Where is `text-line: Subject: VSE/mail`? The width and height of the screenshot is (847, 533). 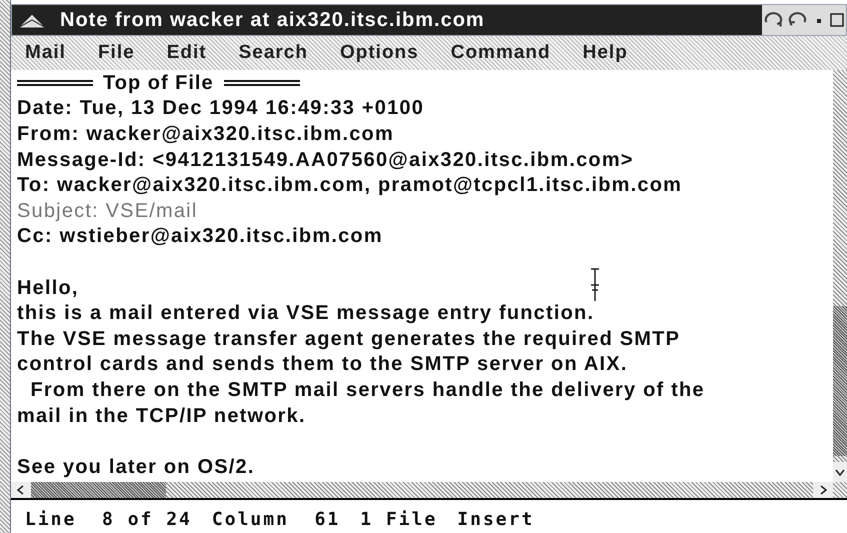
text-line: Subject: VSE/mail is located at coordinates (107, 211).